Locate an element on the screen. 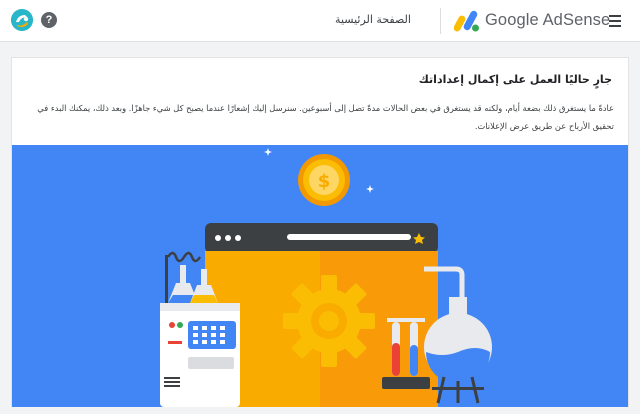  dollar-coin-icon: $ is located at coordinates (324, 180).